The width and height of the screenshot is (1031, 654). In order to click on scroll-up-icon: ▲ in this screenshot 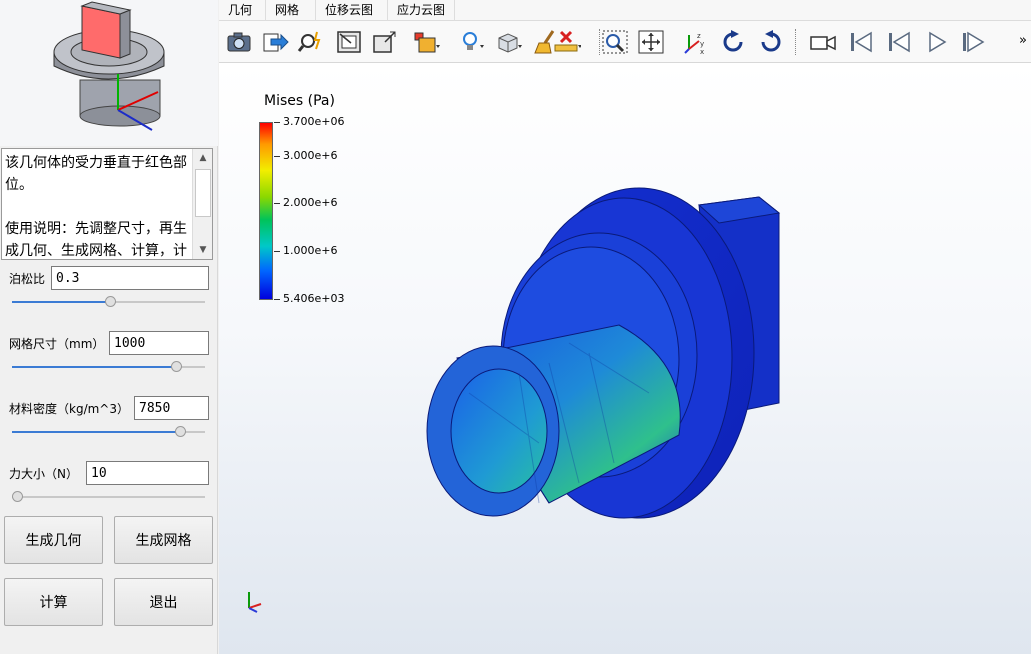, I will do `click(203, 158)`.